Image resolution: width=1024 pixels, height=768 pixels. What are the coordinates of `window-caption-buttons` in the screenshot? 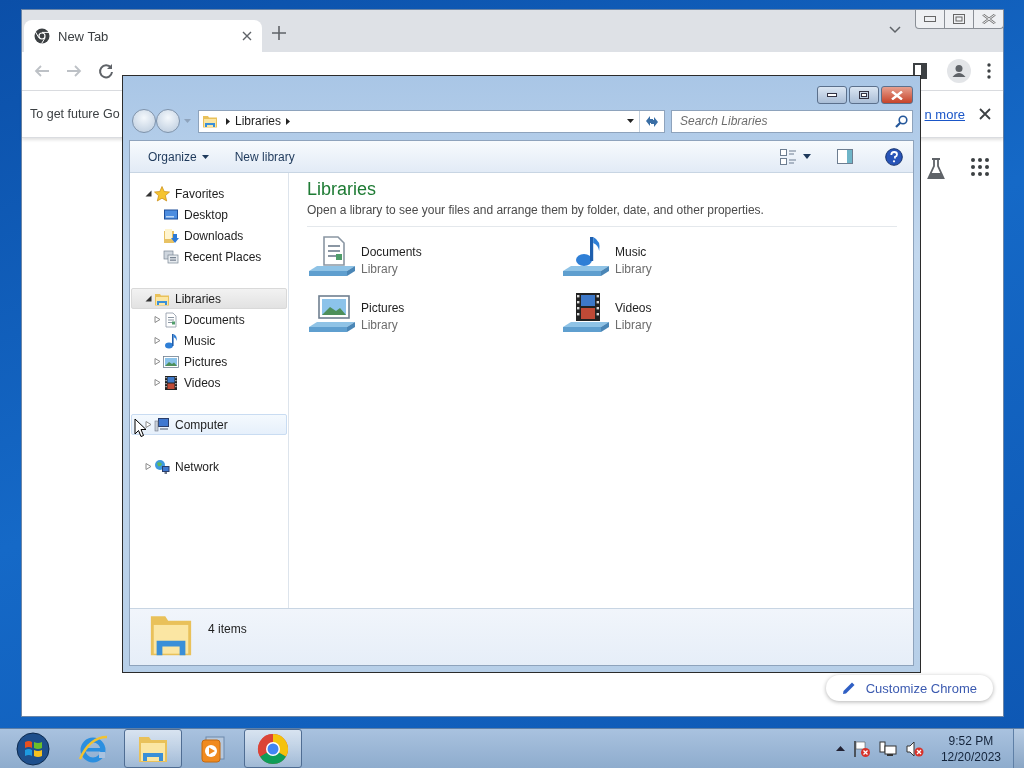 It's located at (959, 19).